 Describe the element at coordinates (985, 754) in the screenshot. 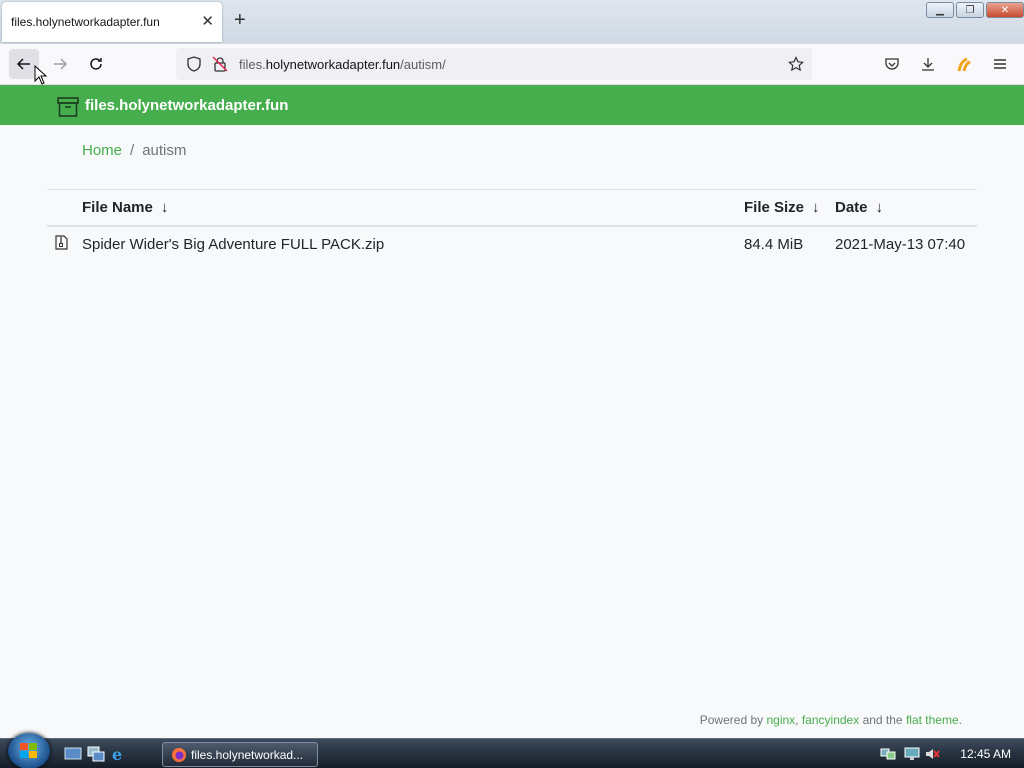

I see `clock: 12:45 AM` at that location.